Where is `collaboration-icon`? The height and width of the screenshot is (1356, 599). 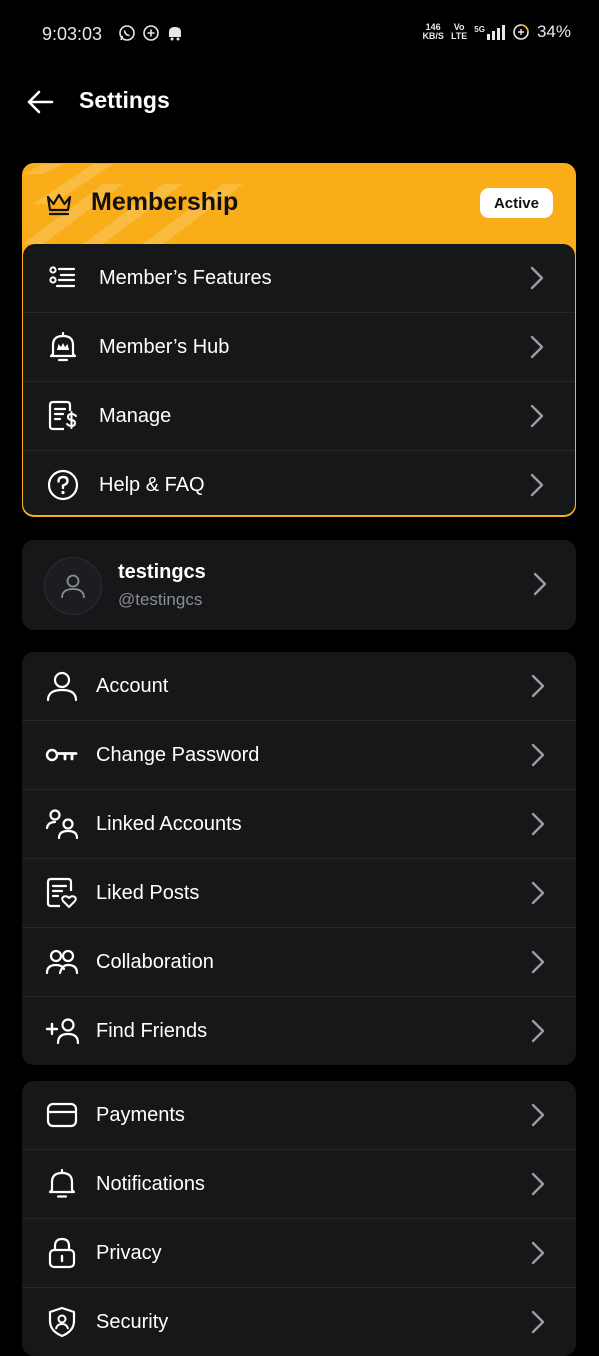 collaboration-icon is located at coordinates (62, 962).